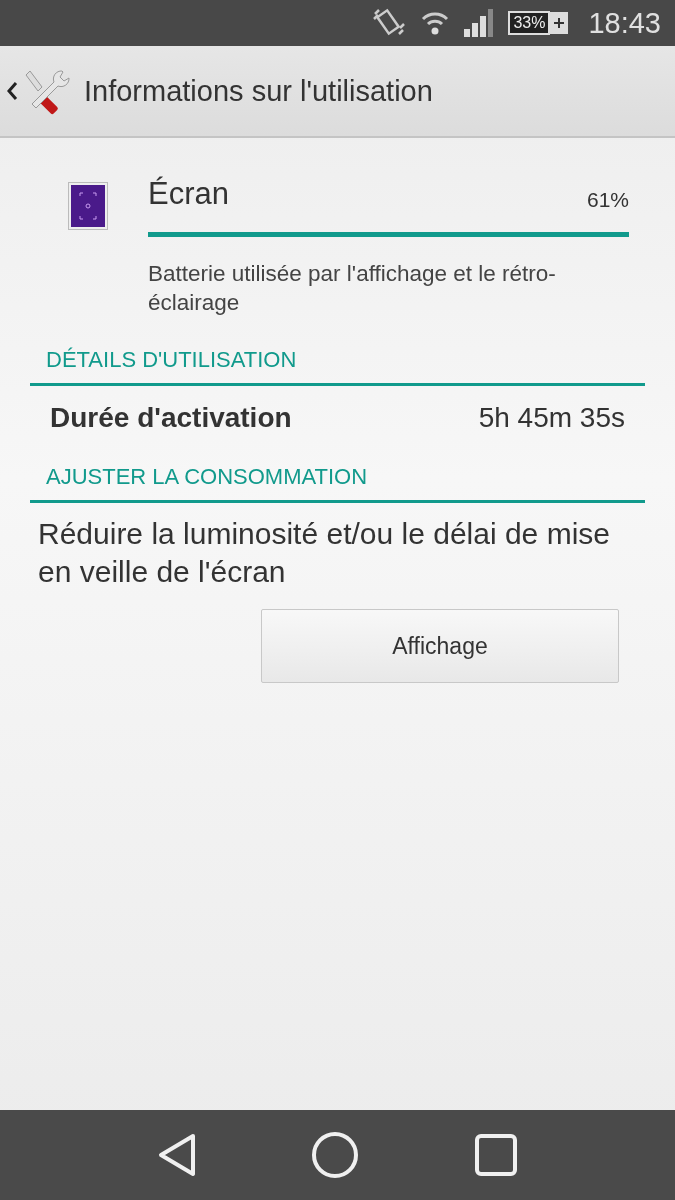 The height and width of the screenshot is (1200, 675). Describe the element at coordinates (352, 288) in the screenshot. I see `usage-description: Batterie utilisée par l'affichage et le rétro-éclairage` at that location.